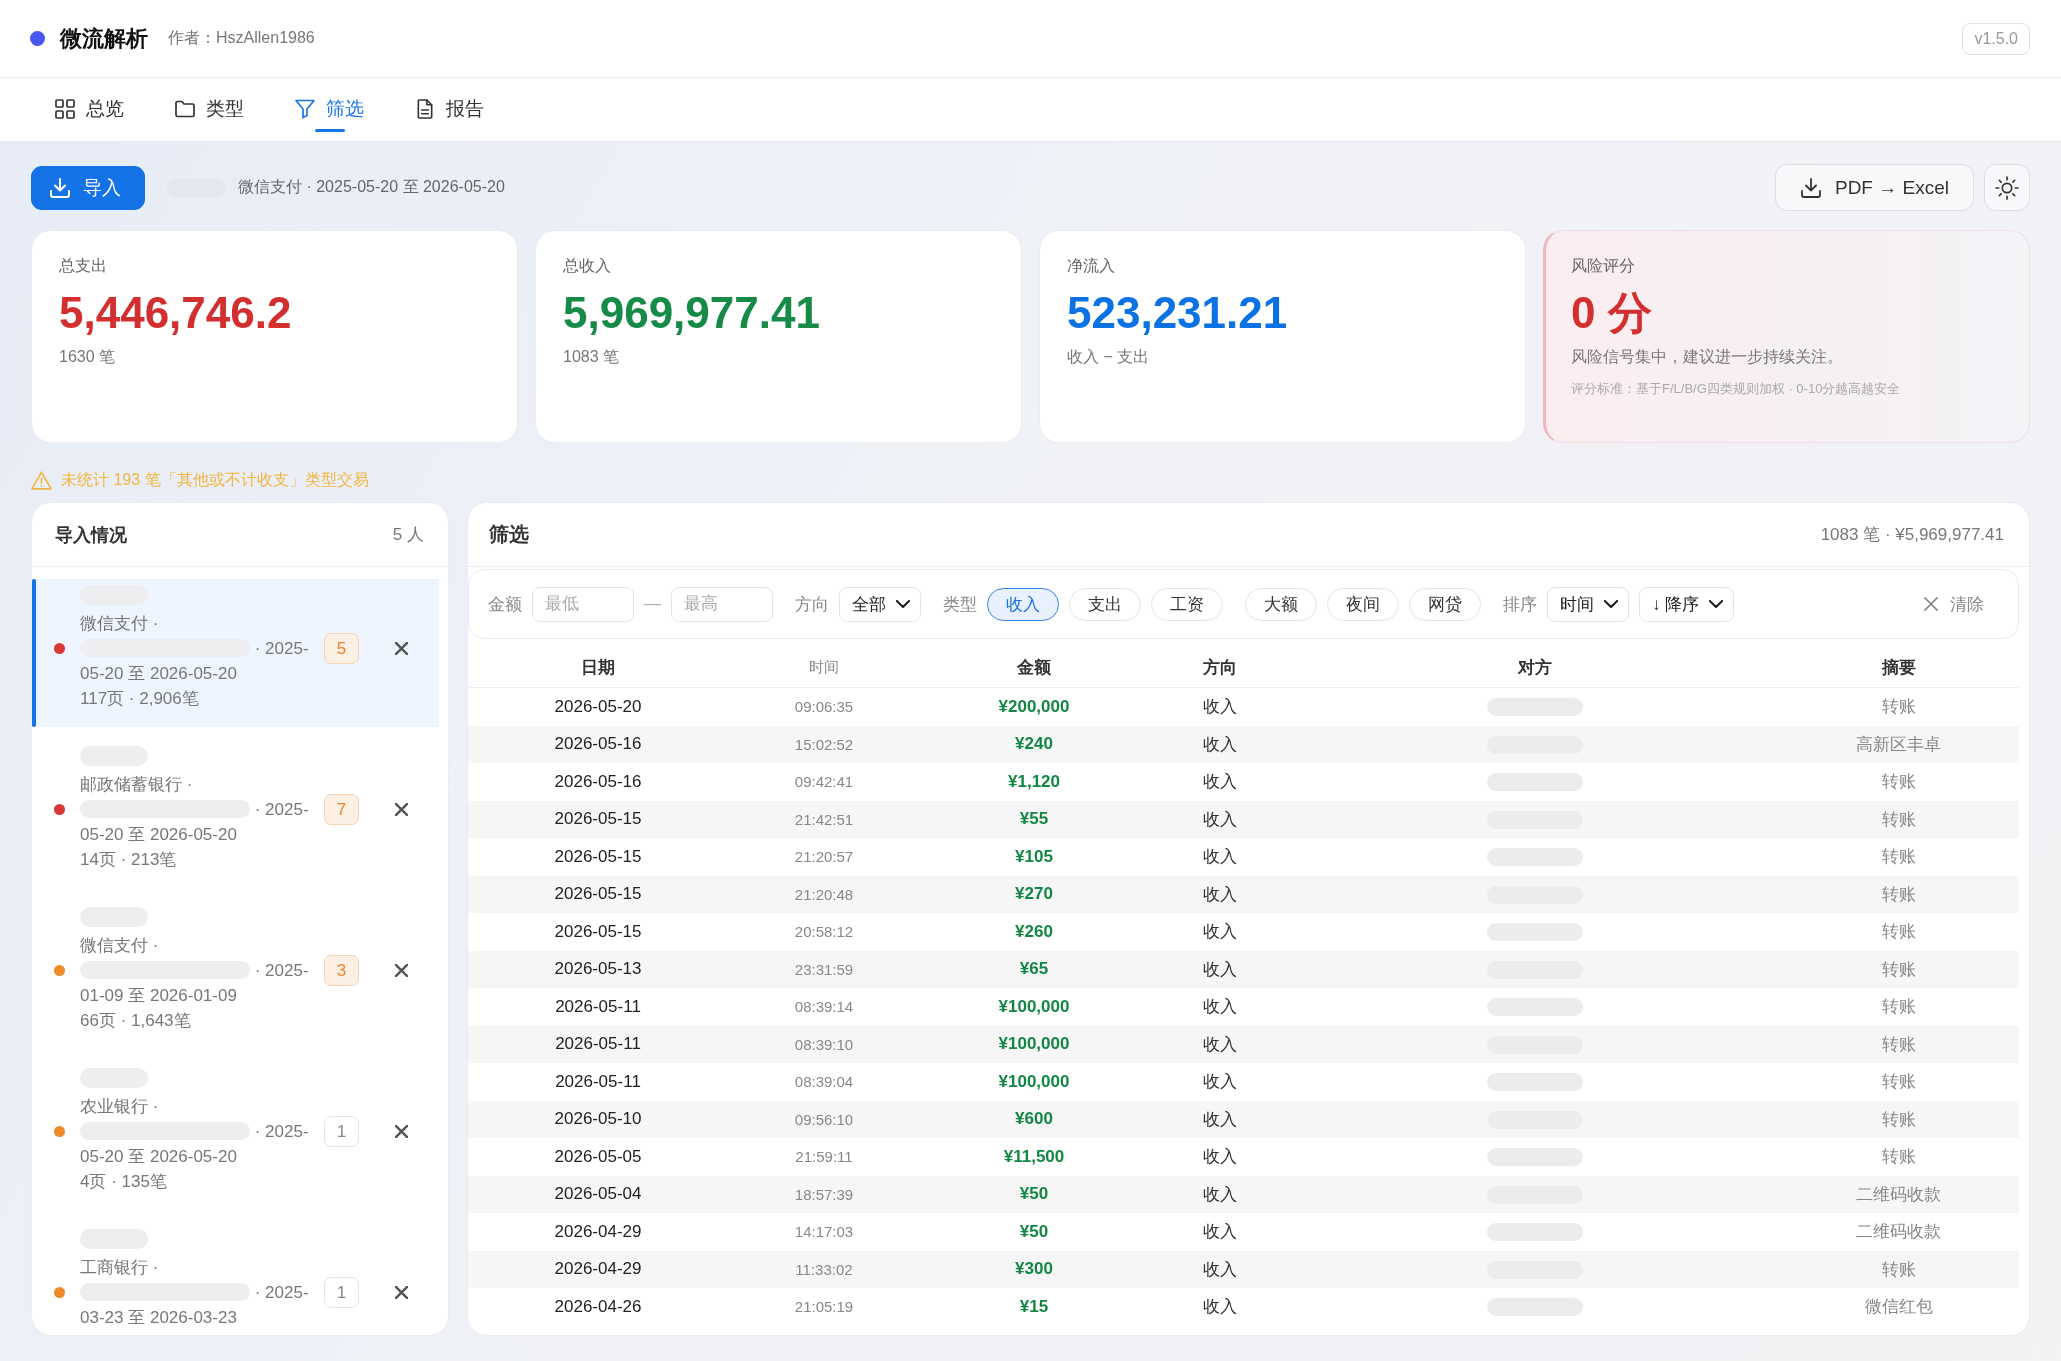  Describe the element at coordinates (129, 860) in the screenshot. I see `import-stats-text: 14页 · 213笔` at that location.